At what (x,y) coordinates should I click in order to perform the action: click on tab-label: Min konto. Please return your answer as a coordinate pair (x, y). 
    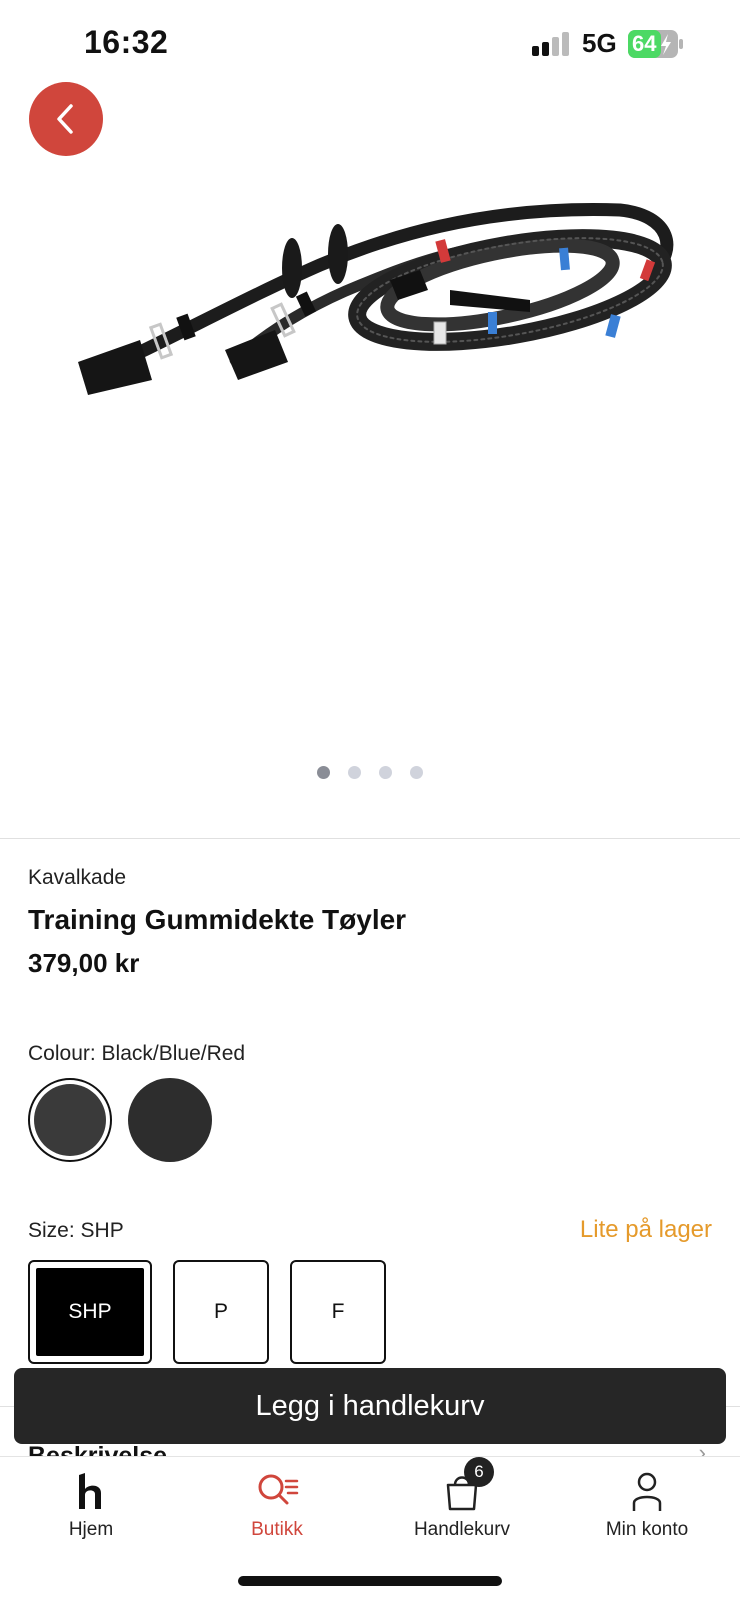
    Looking at the image, I should click on (647, 1529).